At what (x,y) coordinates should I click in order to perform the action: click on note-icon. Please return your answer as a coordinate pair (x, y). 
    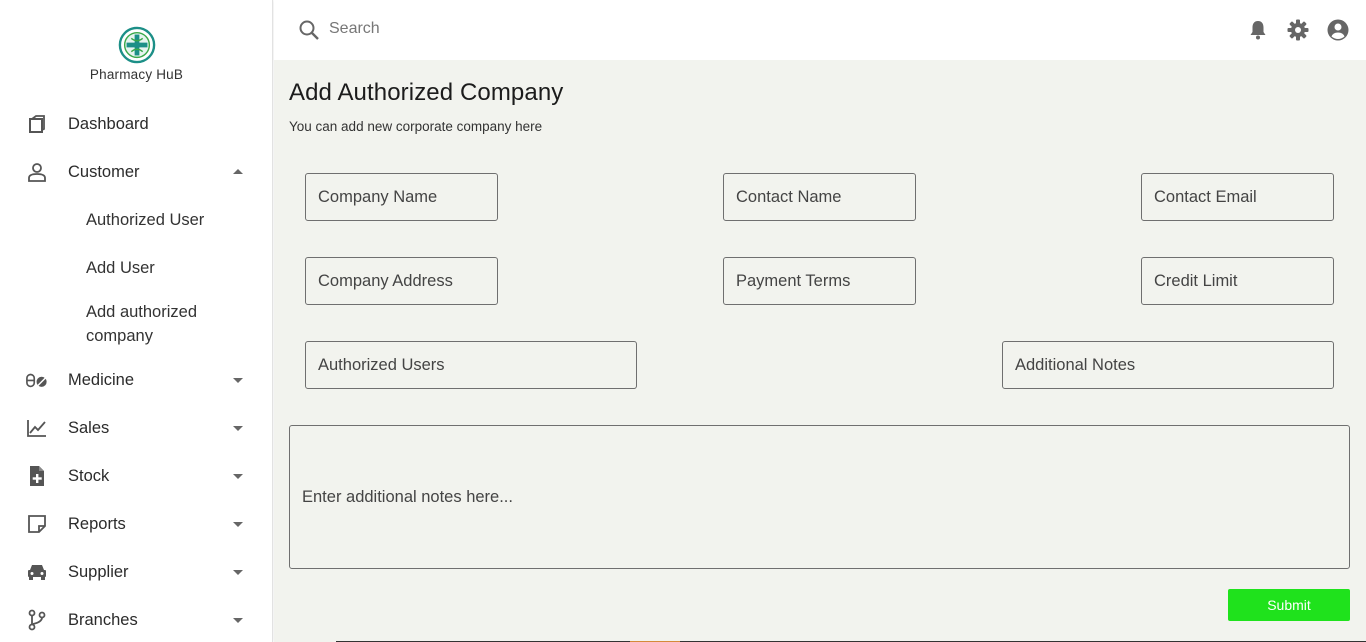
    Looking at the image, I should click on (37, 524).